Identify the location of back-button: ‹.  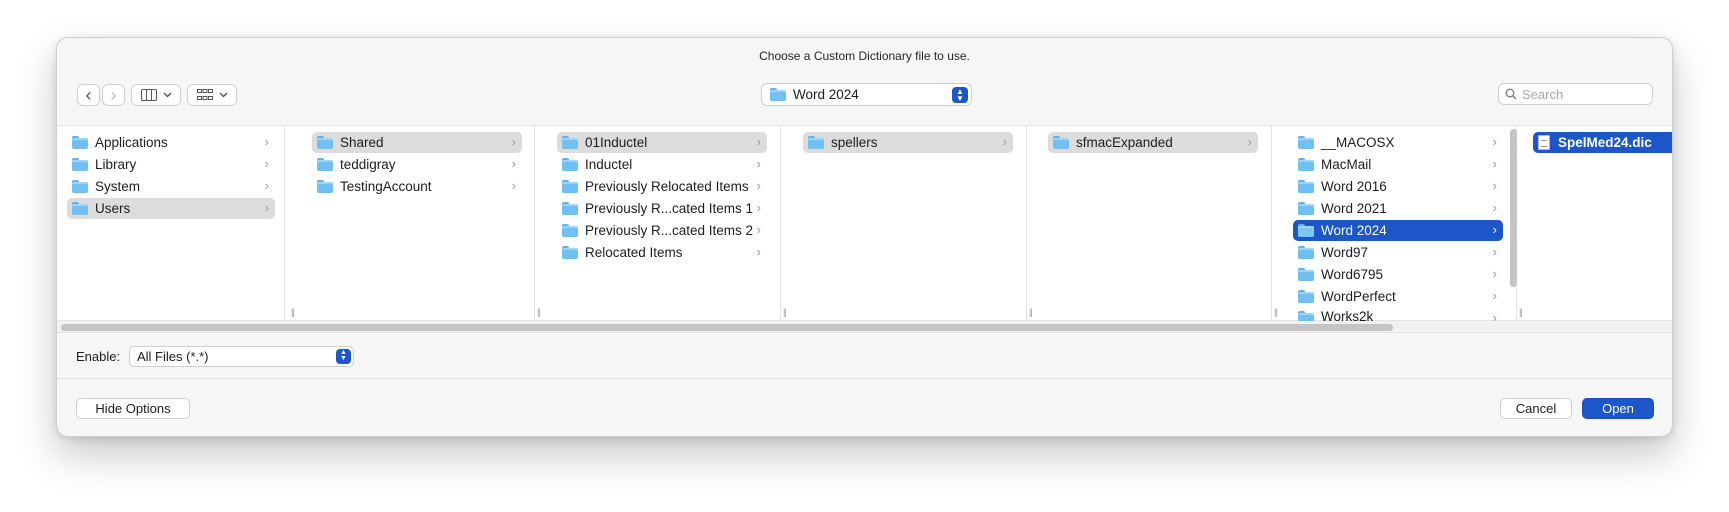
(88, 95).